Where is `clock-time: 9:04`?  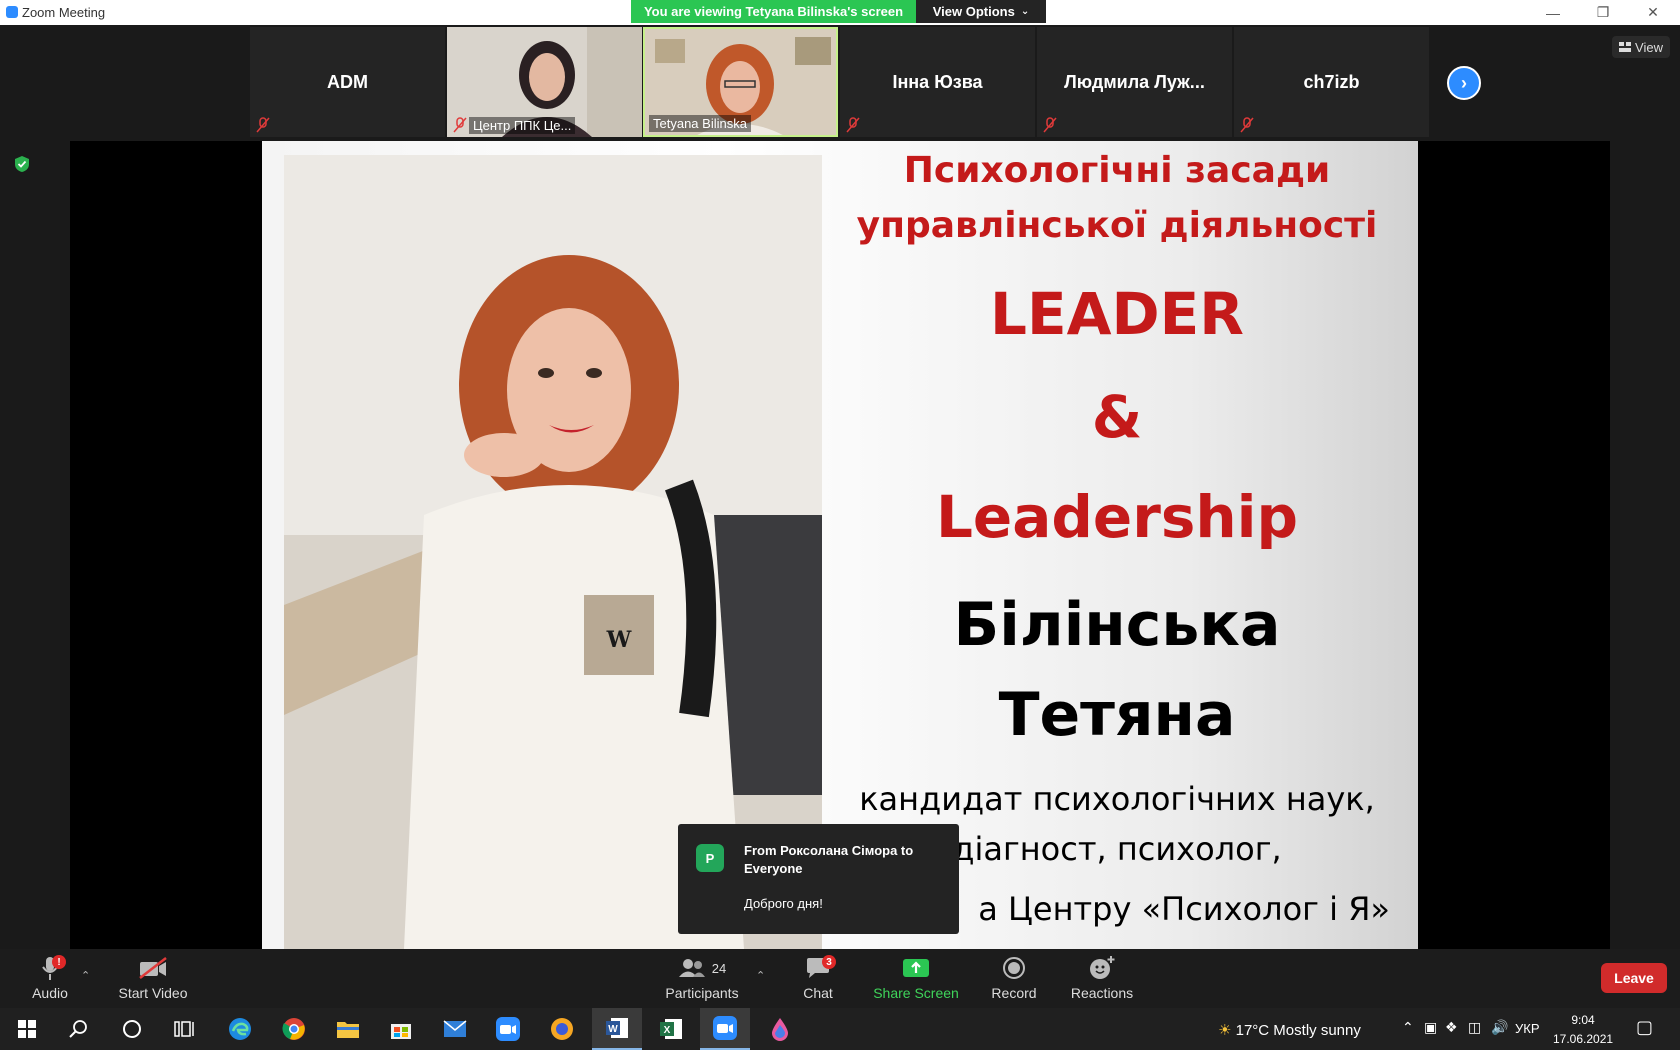 clock-time: 9:04 is located at coordinates (1583, 1020).